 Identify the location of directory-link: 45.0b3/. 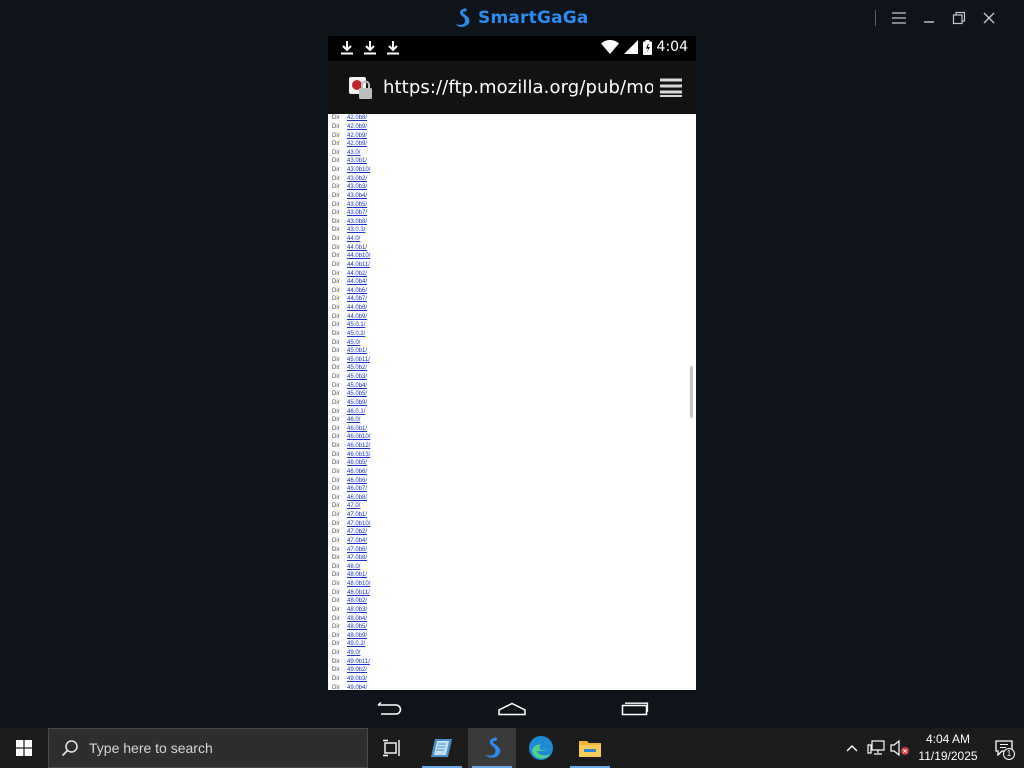
(357, 377).